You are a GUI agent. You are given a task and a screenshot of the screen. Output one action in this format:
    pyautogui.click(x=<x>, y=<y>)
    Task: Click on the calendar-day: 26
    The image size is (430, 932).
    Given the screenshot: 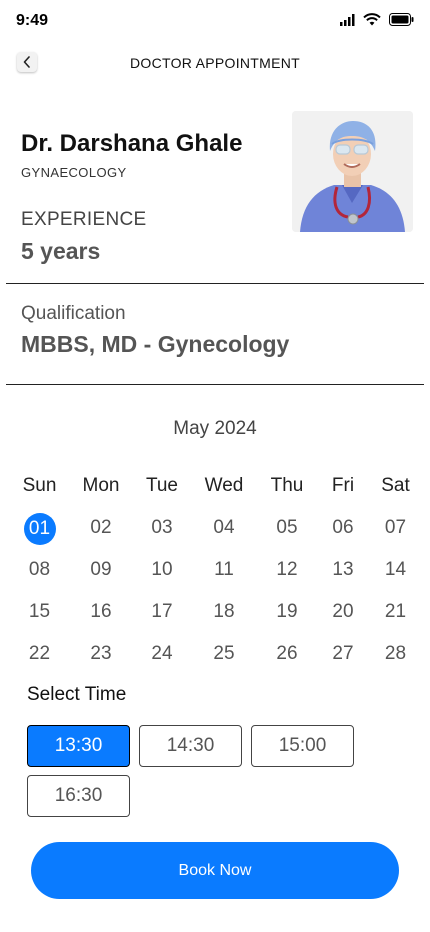 What is the action you would take?
    pyautogui.click(x=287, y=654)
    